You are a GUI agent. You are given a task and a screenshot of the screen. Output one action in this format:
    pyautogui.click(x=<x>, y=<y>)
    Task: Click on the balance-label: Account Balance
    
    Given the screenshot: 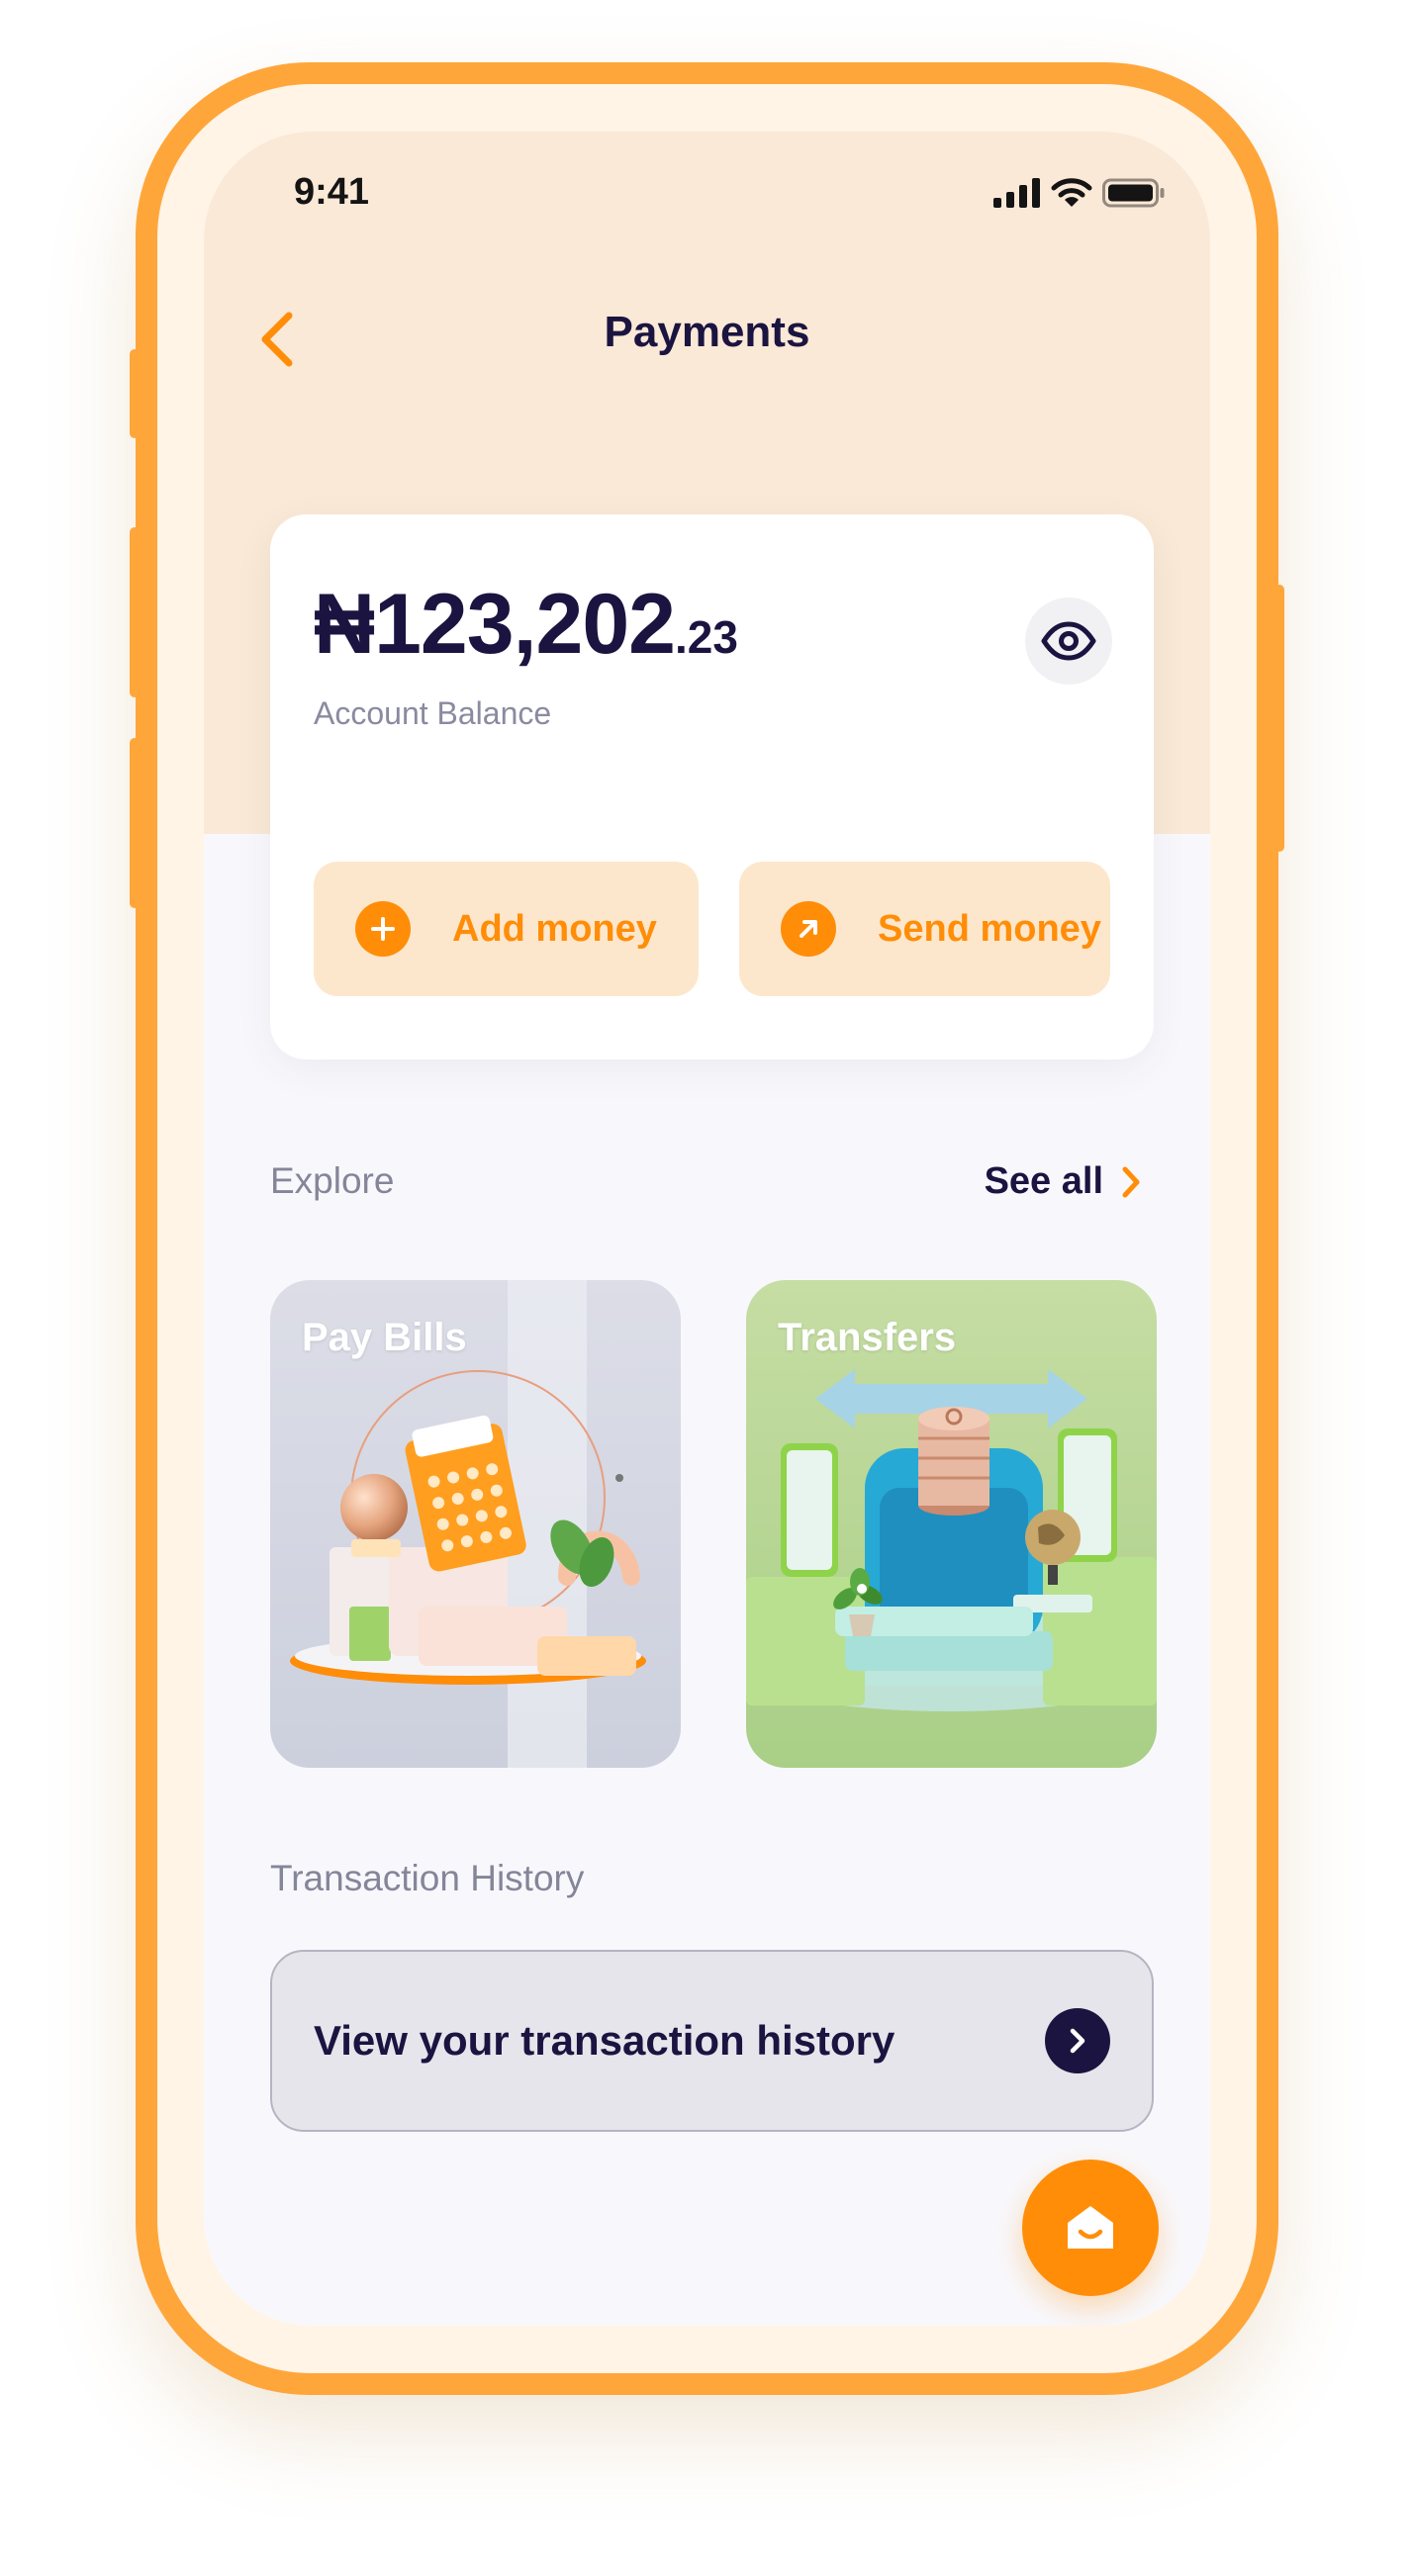 What is the action you would take?
    pyautogui.click(x=433, y=713)
    